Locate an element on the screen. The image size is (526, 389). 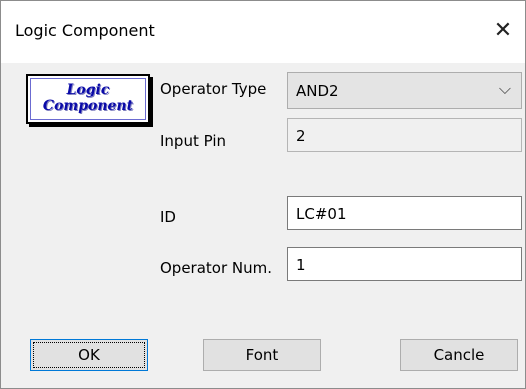
input-pin-label: Input Pin is located at coordinates (193, 141).